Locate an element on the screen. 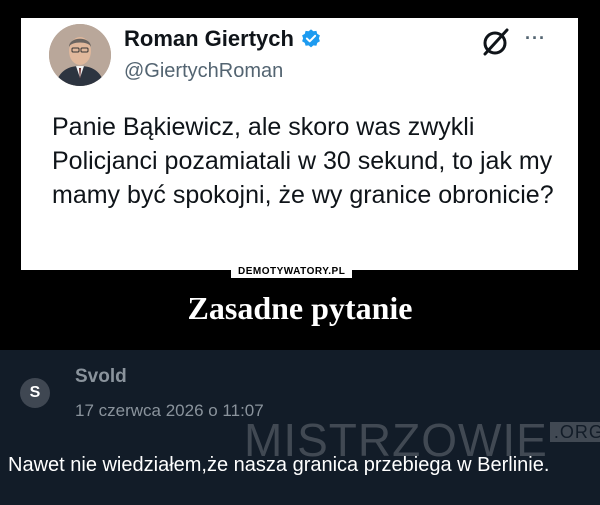  more-options-icon: ··· is located at coordinates (535, 38).